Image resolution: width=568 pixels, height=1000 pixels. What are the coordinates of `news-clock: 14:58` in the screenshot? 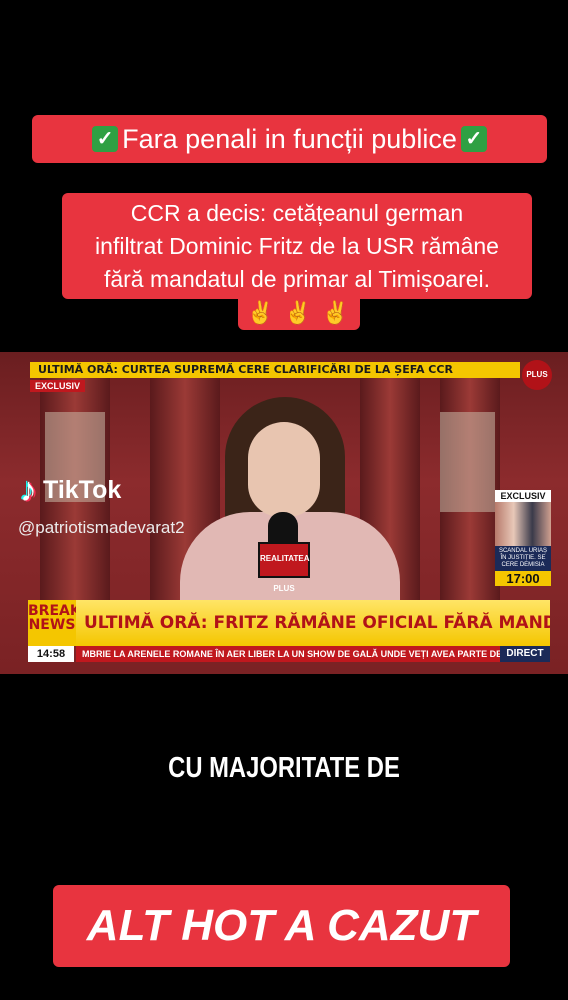 It's located at (51, 654).